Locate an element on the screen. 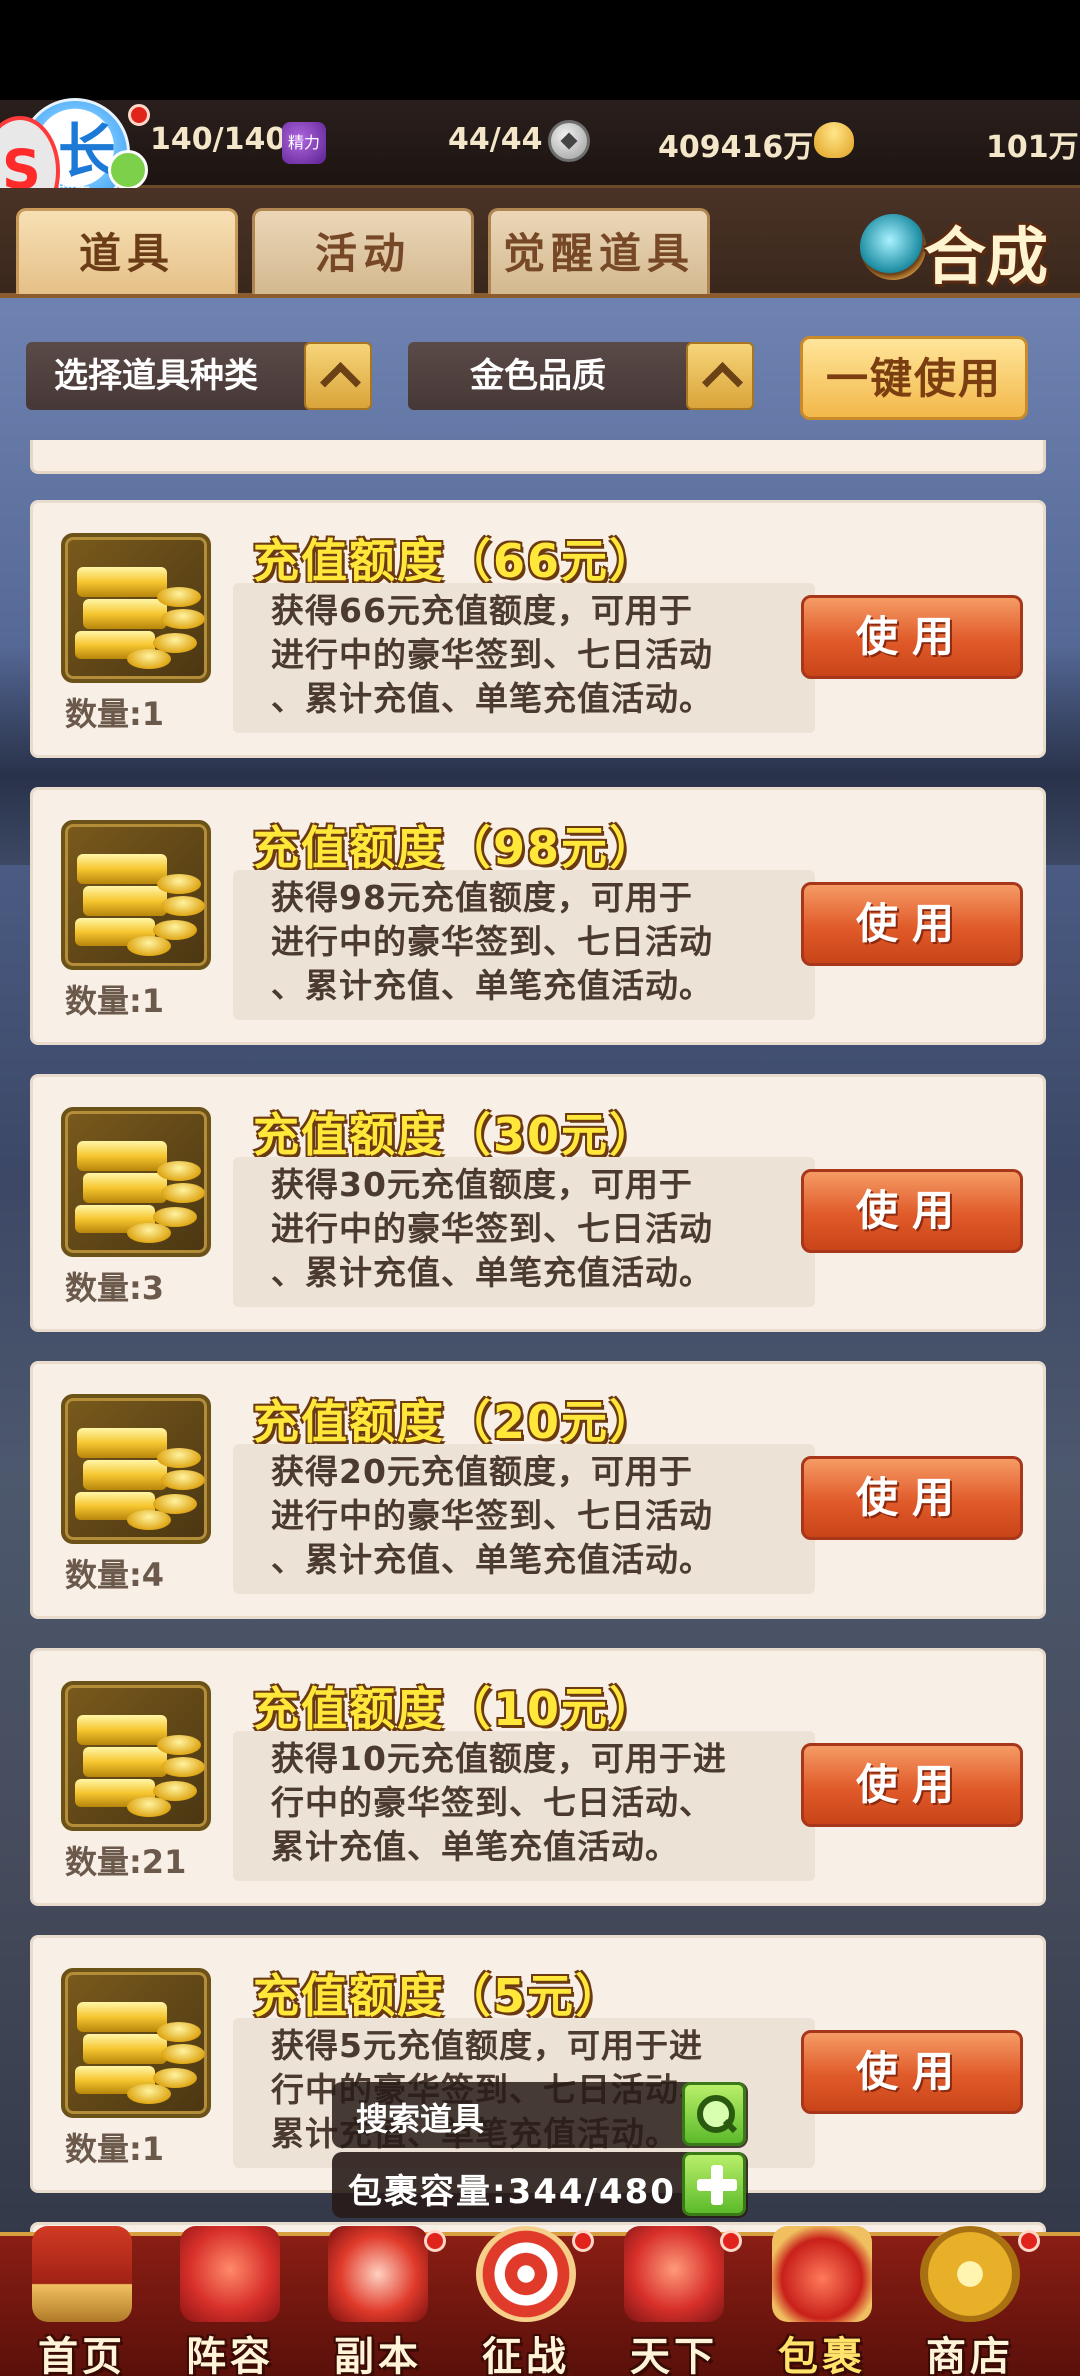 The height and width of the screenshot is (2376, 1080). item-quantity: 数量:3 is located at coordinates (115, 1288).